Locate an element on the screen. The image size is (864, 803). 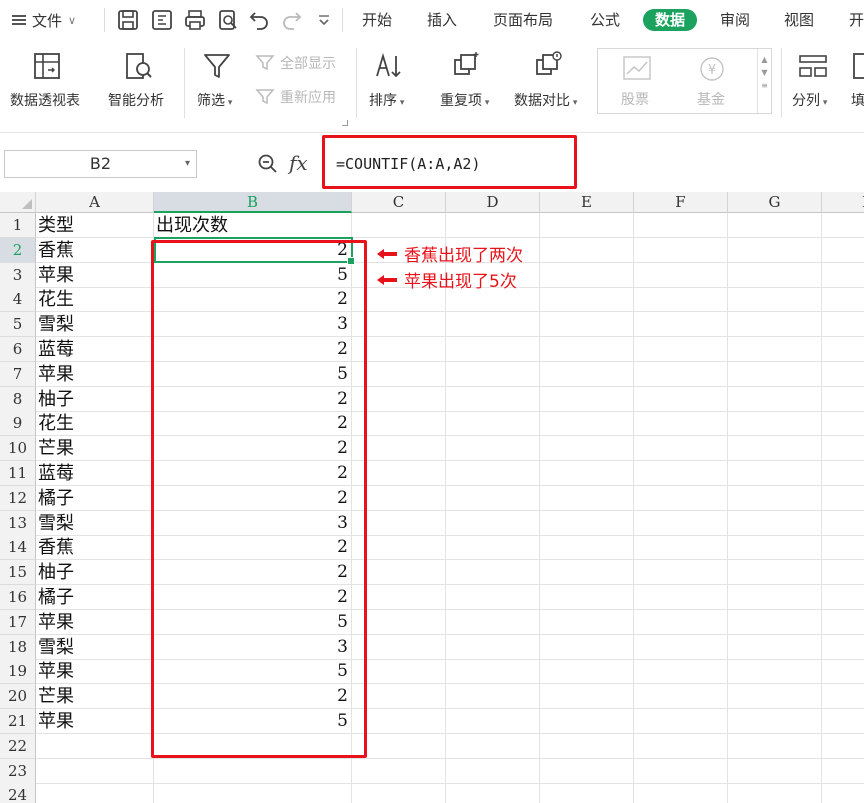
tab-home: 开始 is located at coordinates (377, 20).